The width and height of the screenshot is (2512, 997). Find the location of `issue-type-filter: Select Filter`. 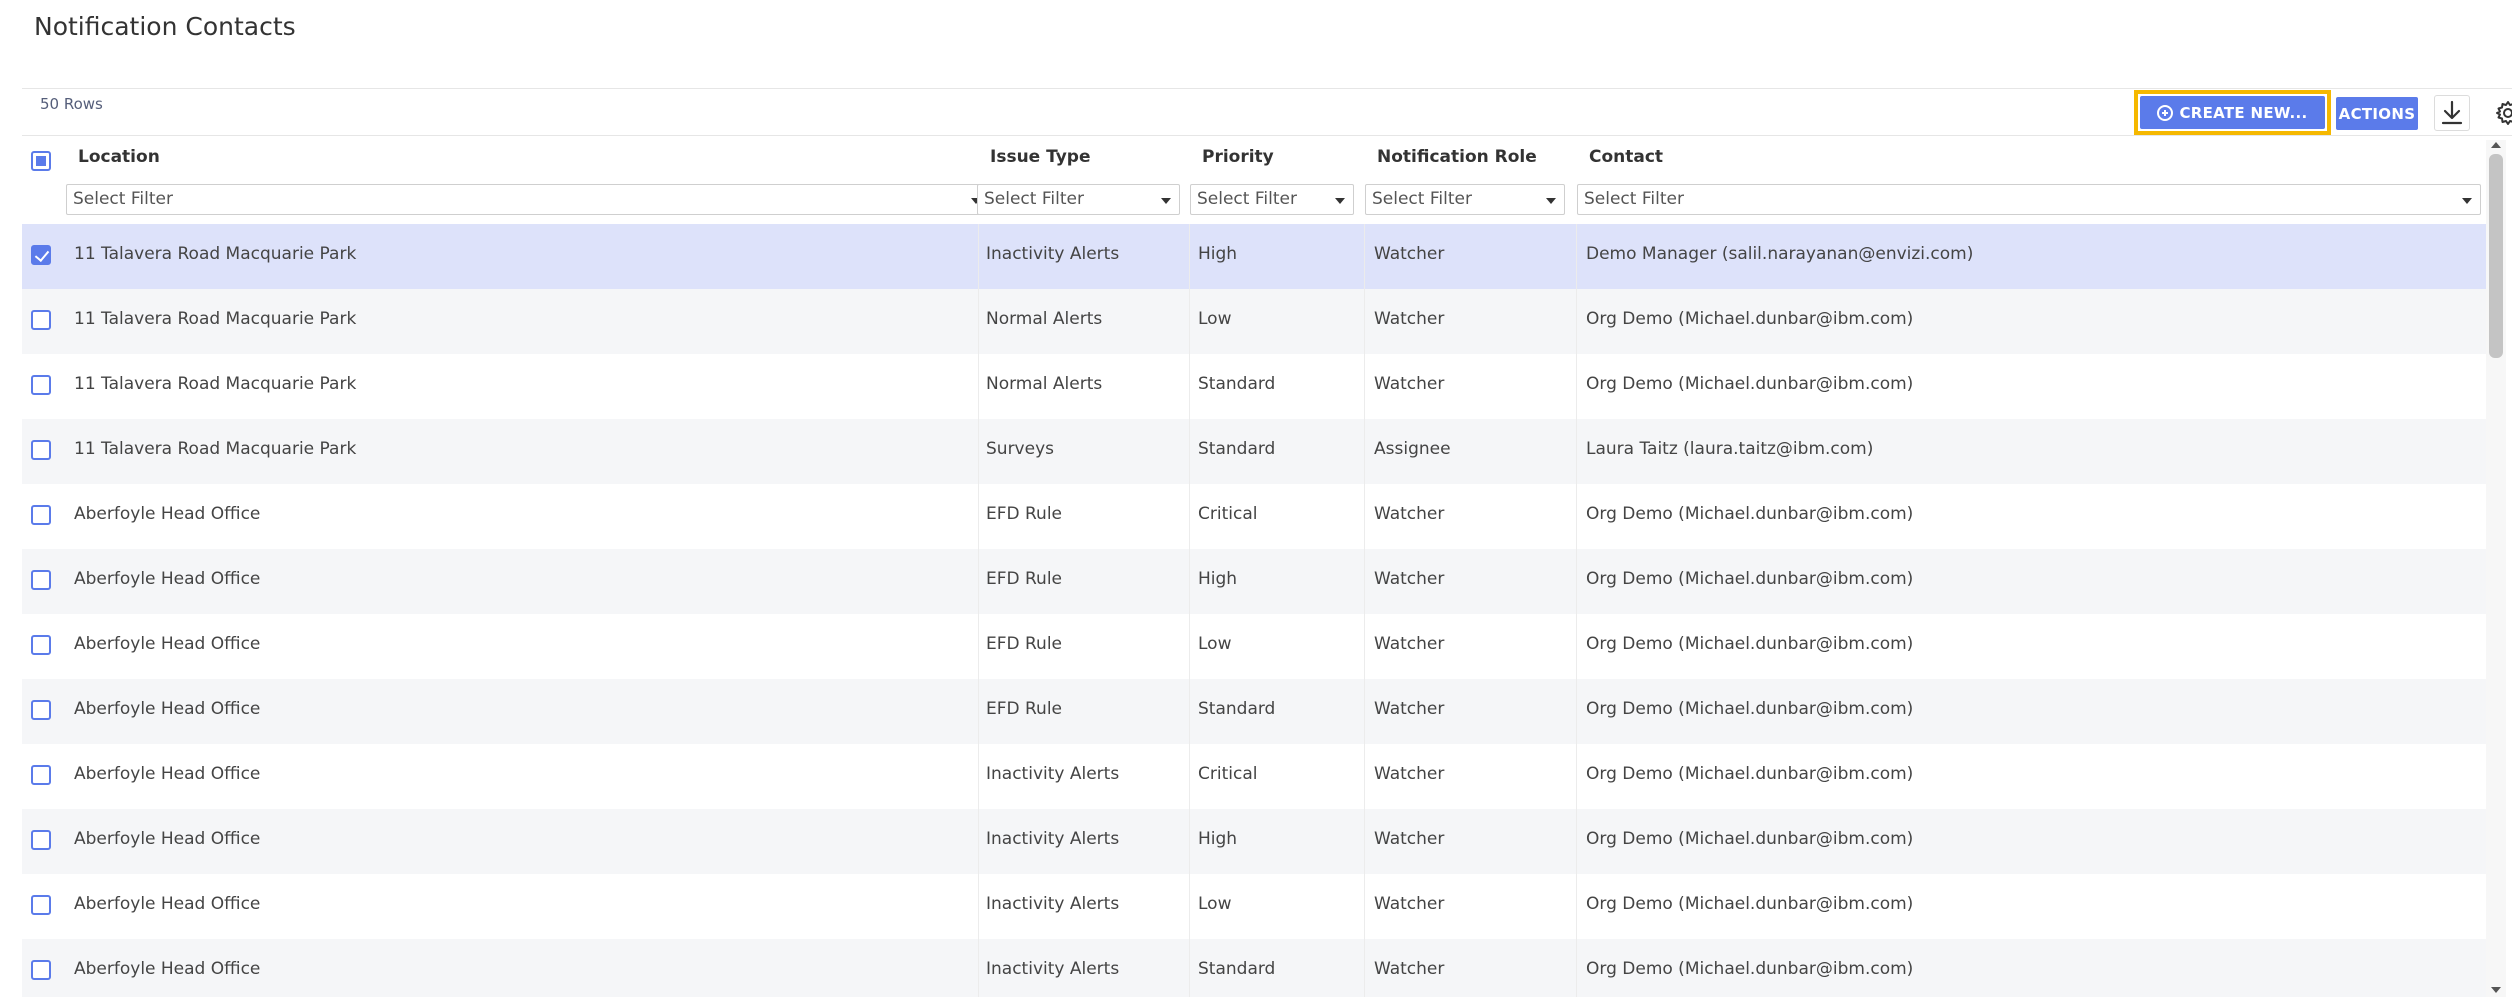

issue-type-filter: Select Filter is located at coordinates (1078, 199).